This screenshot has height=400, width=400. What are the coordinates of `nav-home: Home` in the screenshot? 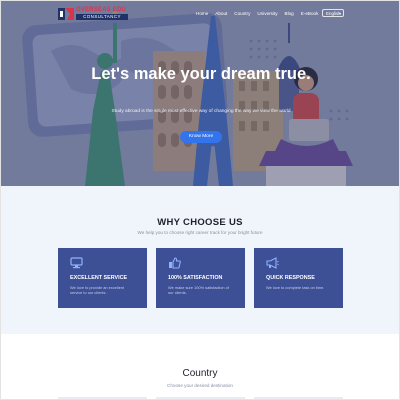 It's located at (202, 13).